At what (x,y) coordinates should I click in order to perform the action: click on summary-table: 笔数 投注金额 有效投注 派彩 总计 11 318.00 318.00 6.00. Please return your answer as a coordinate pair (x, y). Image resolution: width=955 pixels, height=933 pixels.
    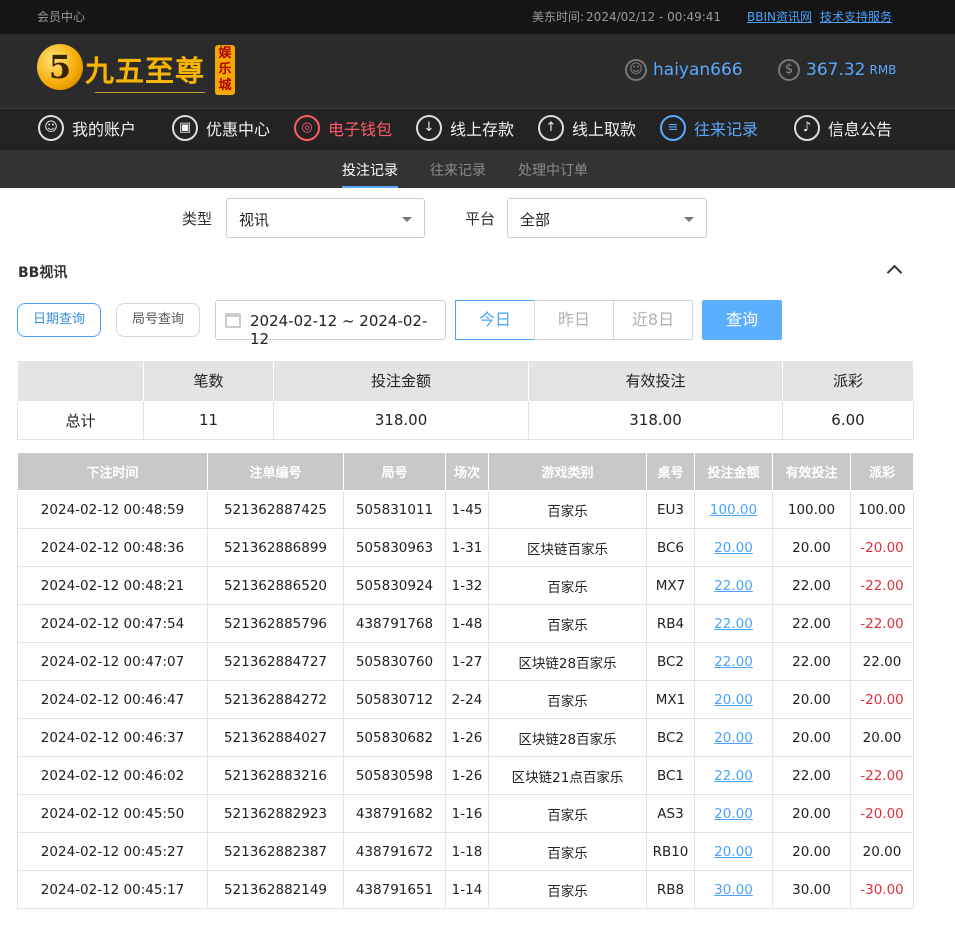
    Looking at the image, I should click on (465, 400).